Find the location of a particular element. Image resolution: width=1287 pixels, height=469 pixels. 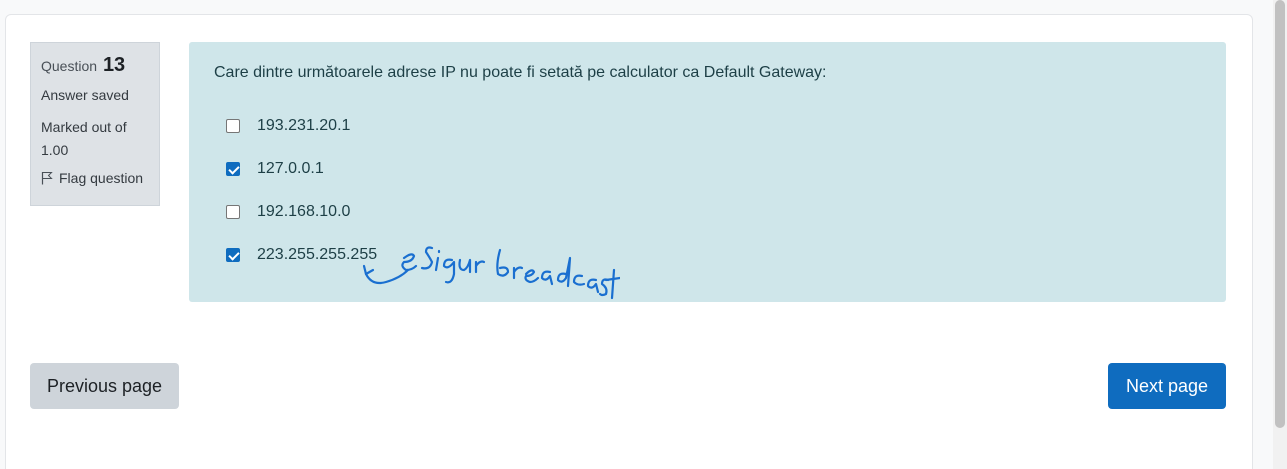

scrollbar-thumb is located at coordinates (1280, 214).